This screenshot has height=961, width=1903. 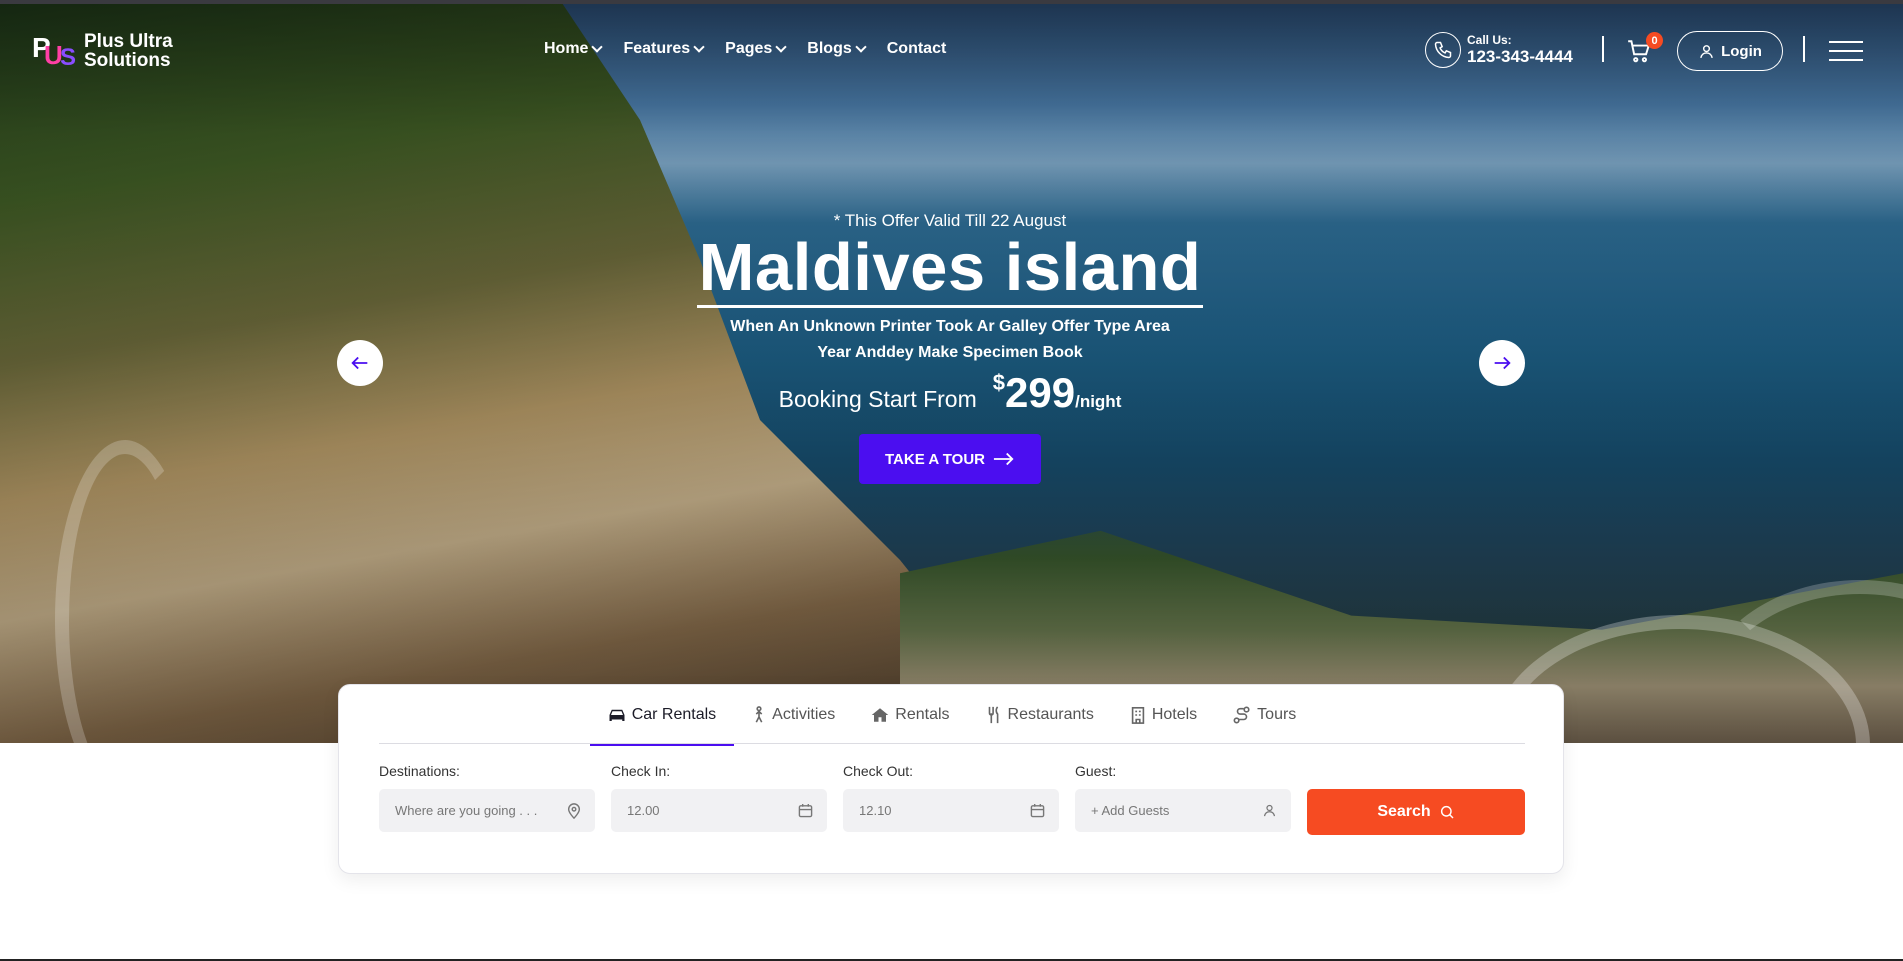 I want to click on location-pin-icon, so click(x=574, y=810).